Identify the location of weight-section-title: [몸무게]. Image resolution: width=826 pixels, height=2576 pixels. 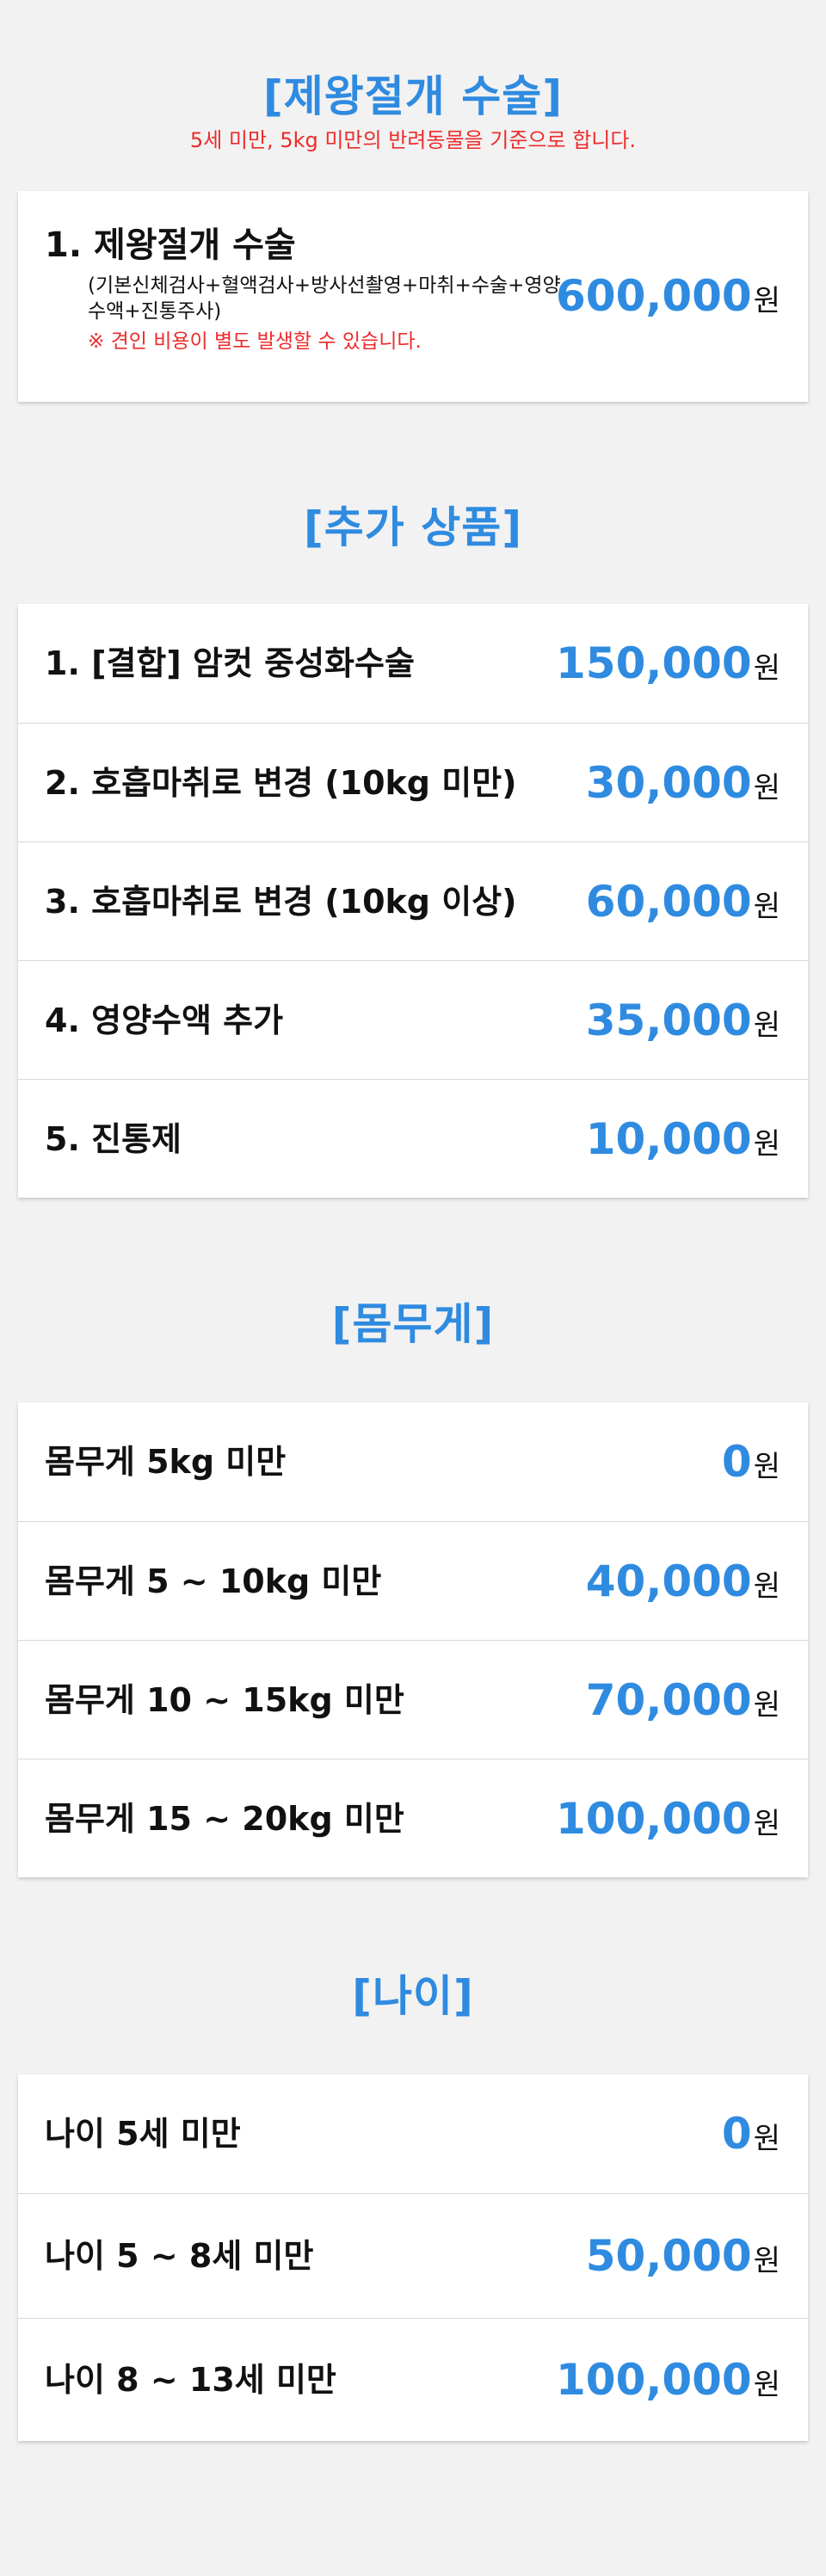
(413, 1324).